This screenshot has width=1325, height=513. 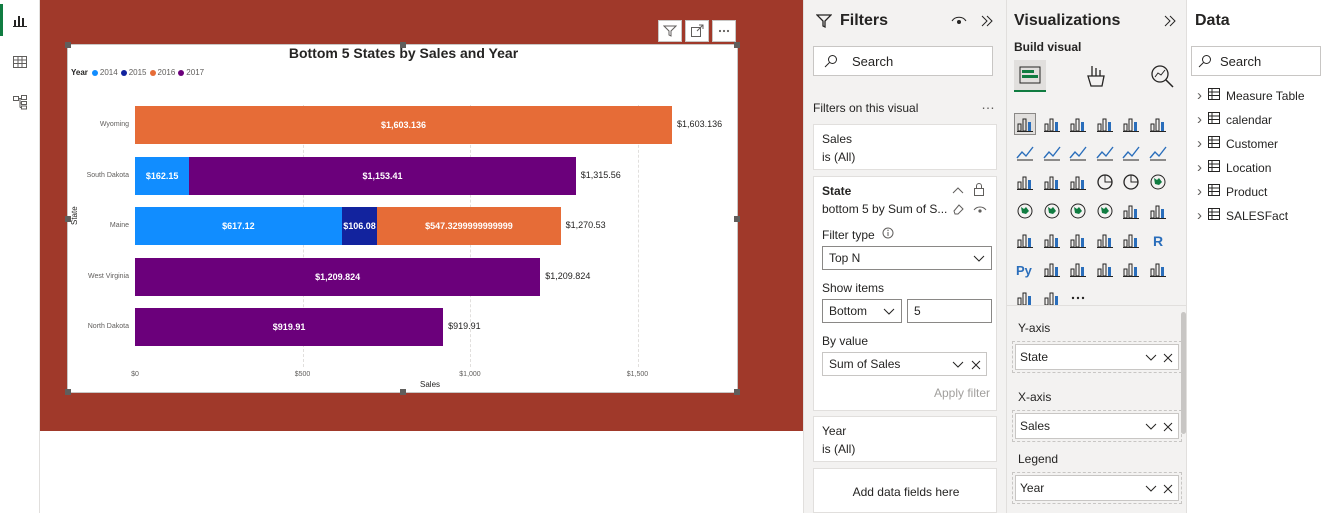 I want to click on multi-row-card-icon, so click(x=1025, y=240).